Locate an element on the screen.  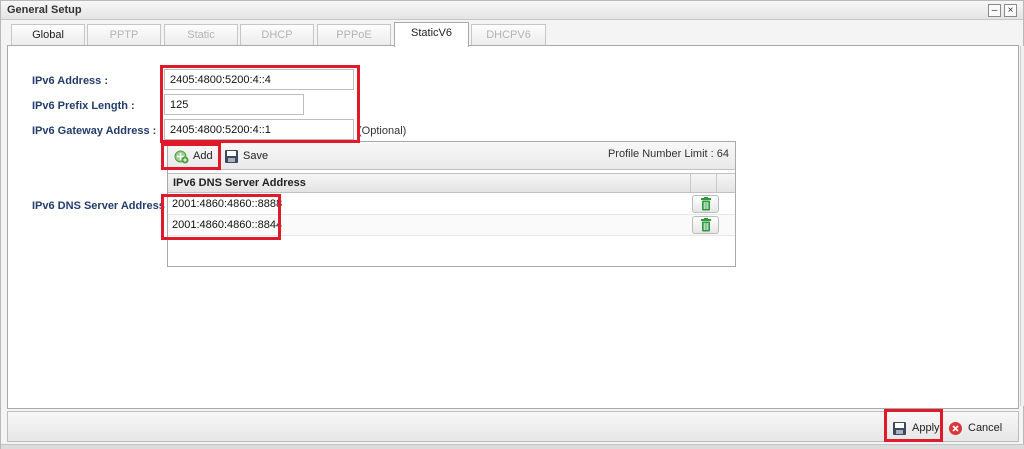
dns-address-cell: 2001:4860:4860::8888 is located at coordinates (227, 204).